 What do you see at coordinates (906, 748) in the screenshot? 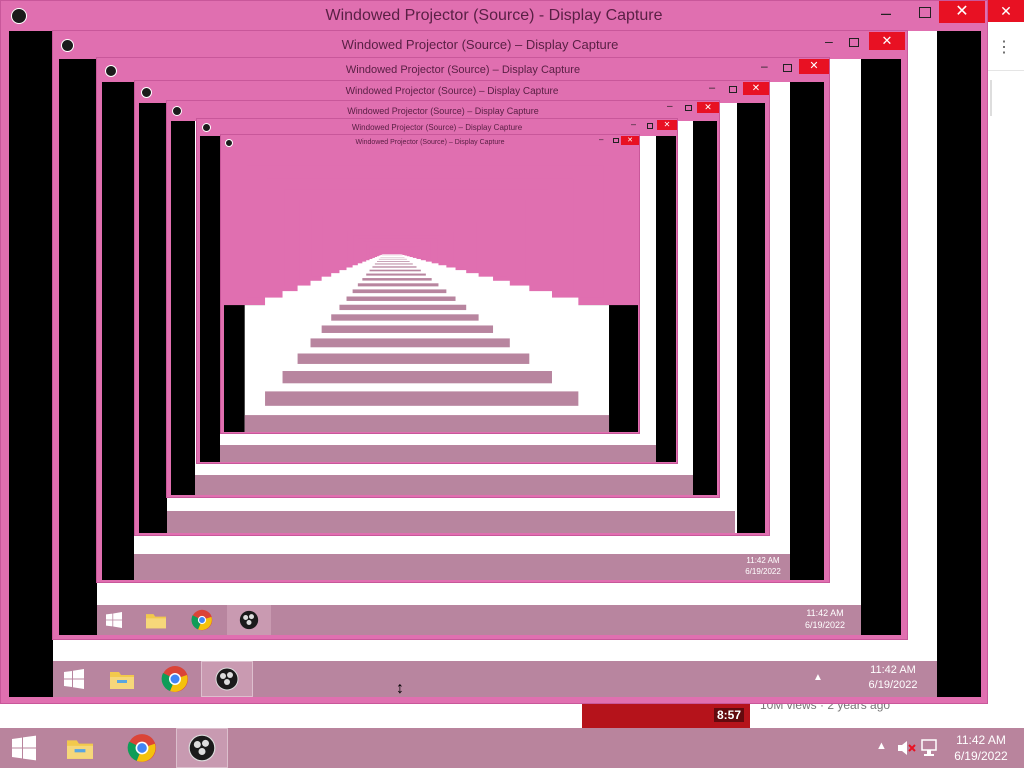
I see `volume-muted-icon` at bounding box center [906, 748].